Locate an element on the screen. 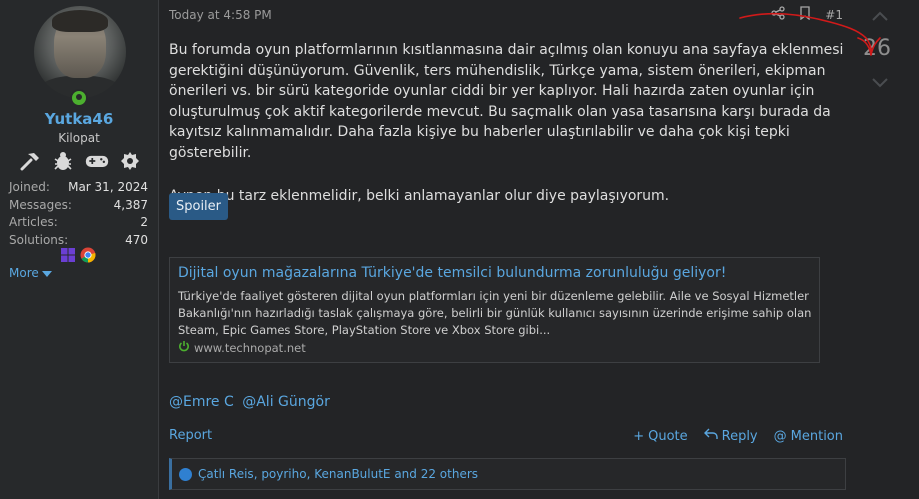 Image resolution: width=919 pixels, height=499 pixels. more-link: More is located at coordinates (30, 273).